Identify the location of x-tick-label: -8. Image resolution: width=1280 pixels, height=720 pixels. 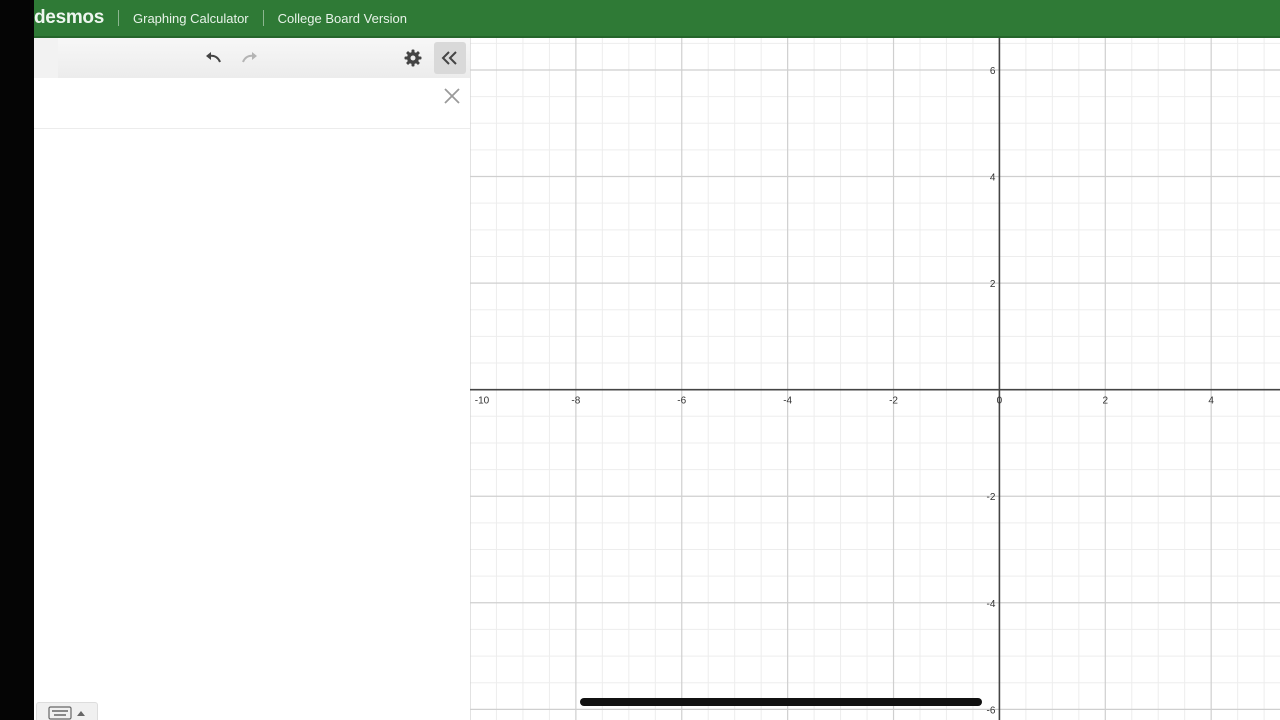
(575, 401).